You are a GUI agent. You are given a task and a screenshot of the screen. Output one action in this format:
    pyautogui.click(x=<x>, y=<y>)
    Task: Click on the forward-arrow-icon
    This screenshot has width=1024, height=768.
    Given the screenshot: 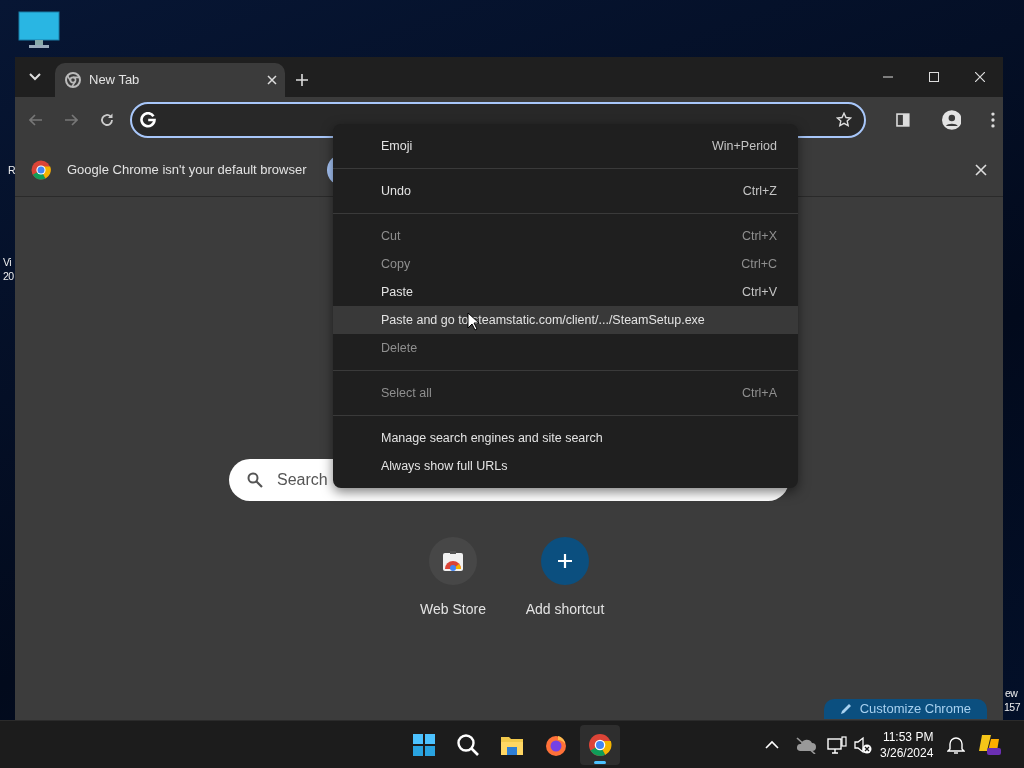 What is the action you would take?
    pyautogui.click(x=71, y=120)
    